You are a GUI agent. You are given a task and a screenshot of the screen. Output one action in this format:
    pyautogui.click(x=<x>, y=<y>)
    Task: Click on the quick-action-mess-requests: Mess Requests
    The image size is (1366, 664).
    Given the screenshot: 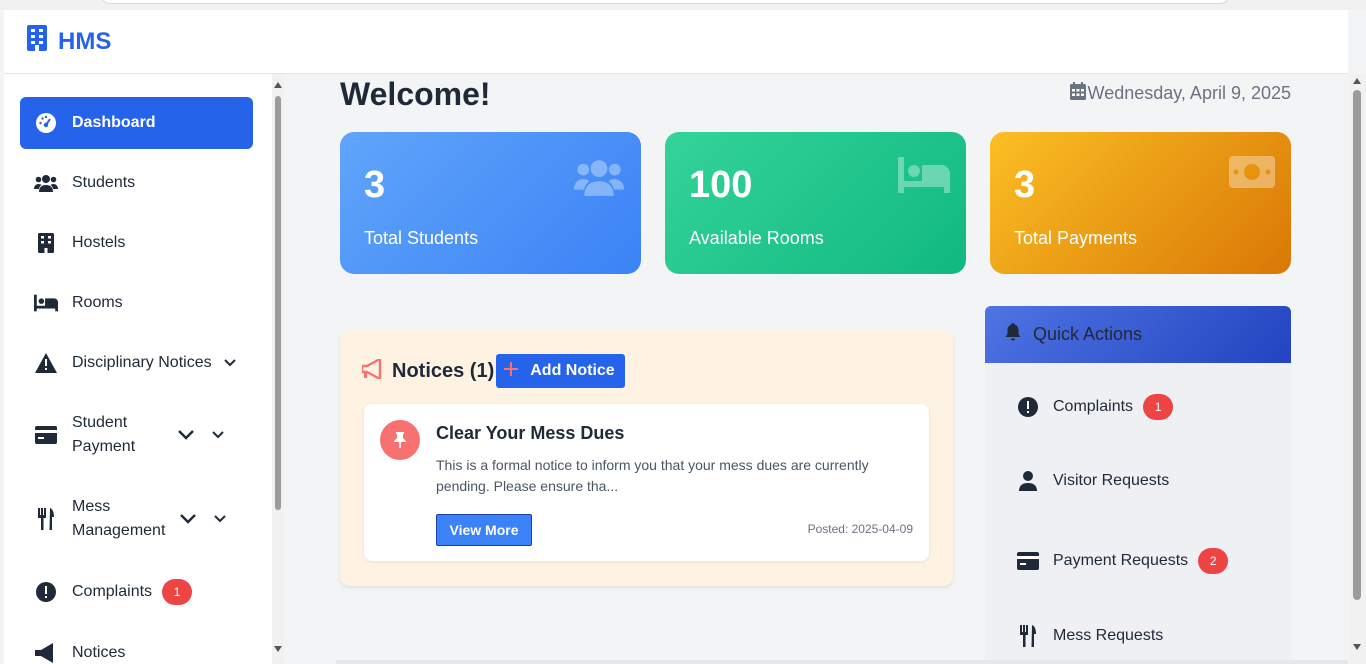 What is the action you would take?
    pyautogui.click(x=1090, y=636)
    